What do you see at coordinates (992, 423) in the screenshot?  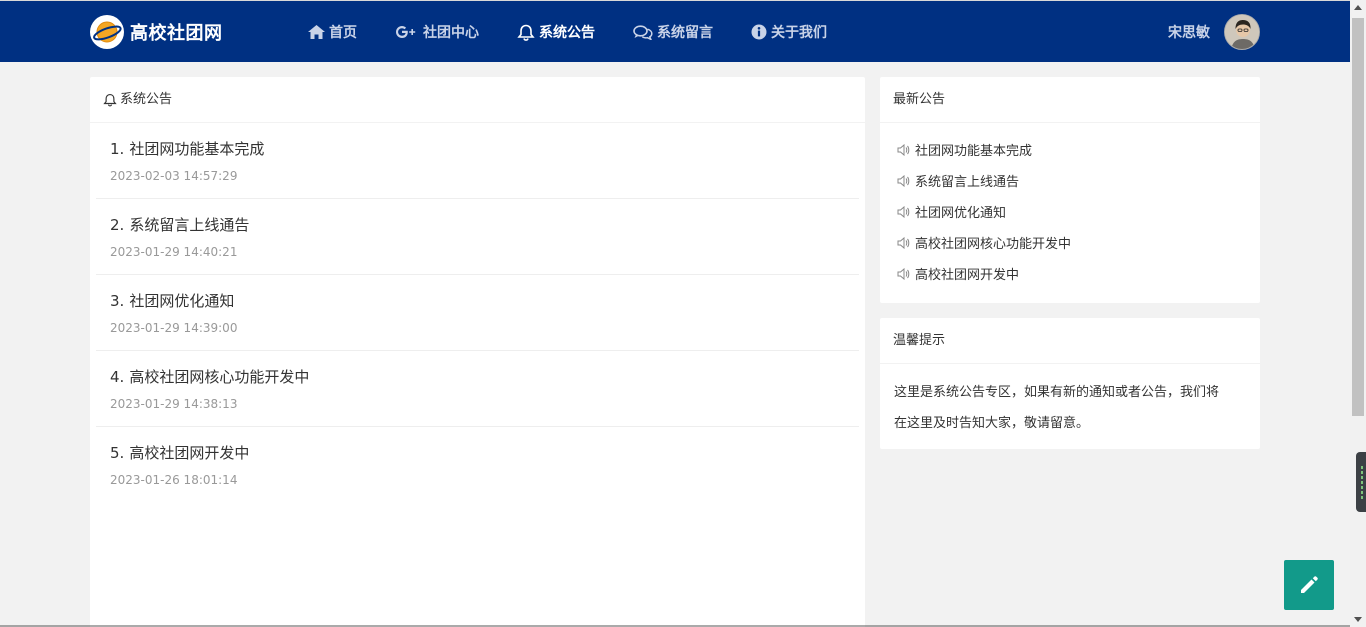 I see `tips-line: 在这里及时告知大家，敬请留意。` at bounding box center [992, 423].